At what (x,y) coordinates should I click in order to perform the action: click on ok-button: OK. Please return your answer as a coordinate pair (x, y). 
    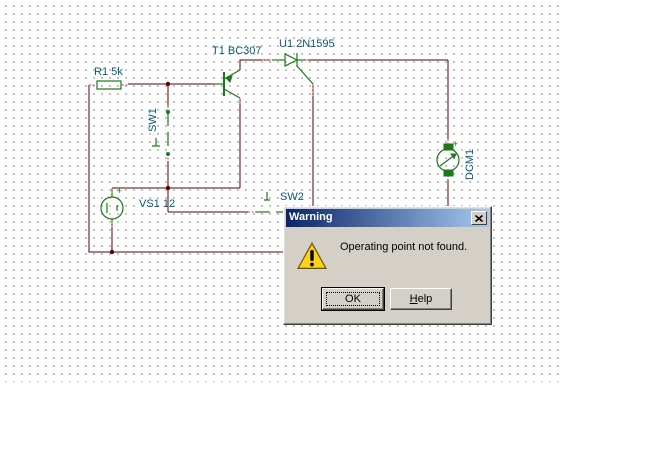
    Looking at the image, I should click on (353, 299).